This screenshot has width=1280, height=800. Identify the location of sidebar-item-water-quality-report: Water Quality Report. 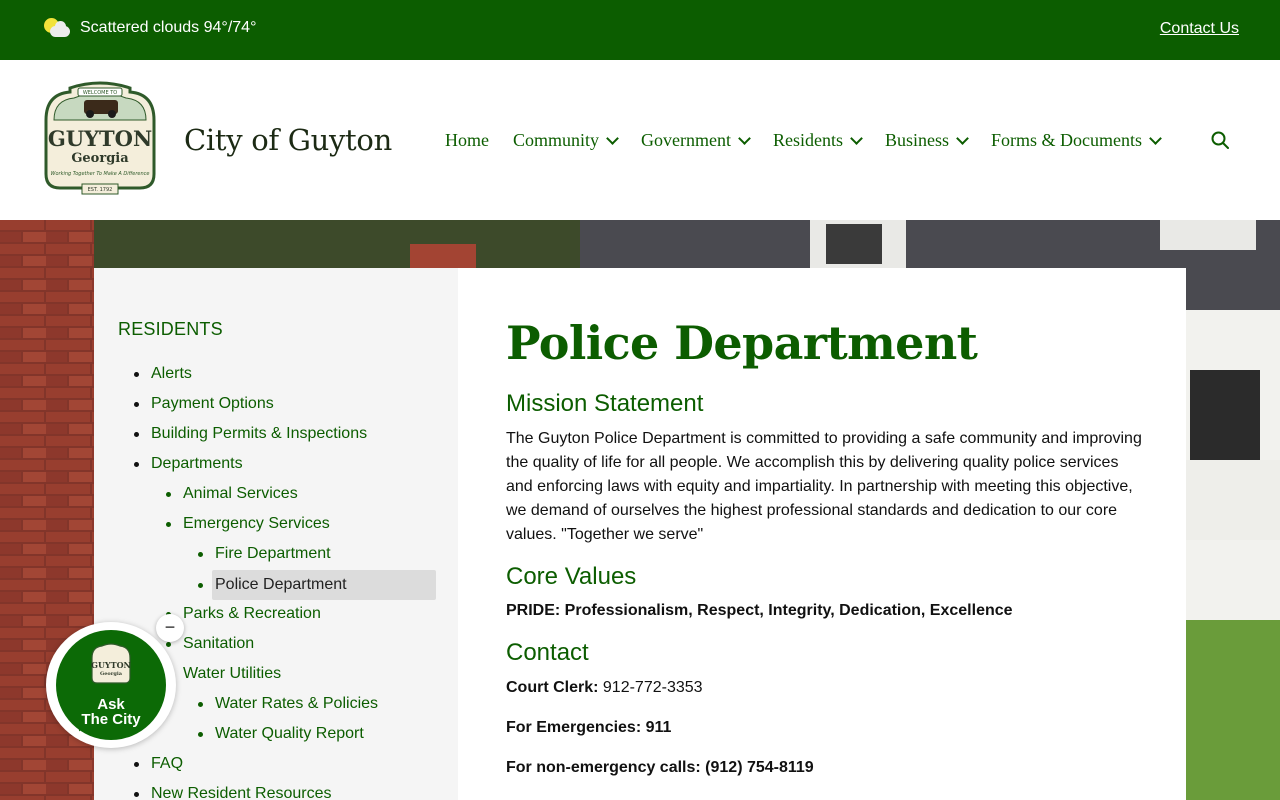
(281, 734).